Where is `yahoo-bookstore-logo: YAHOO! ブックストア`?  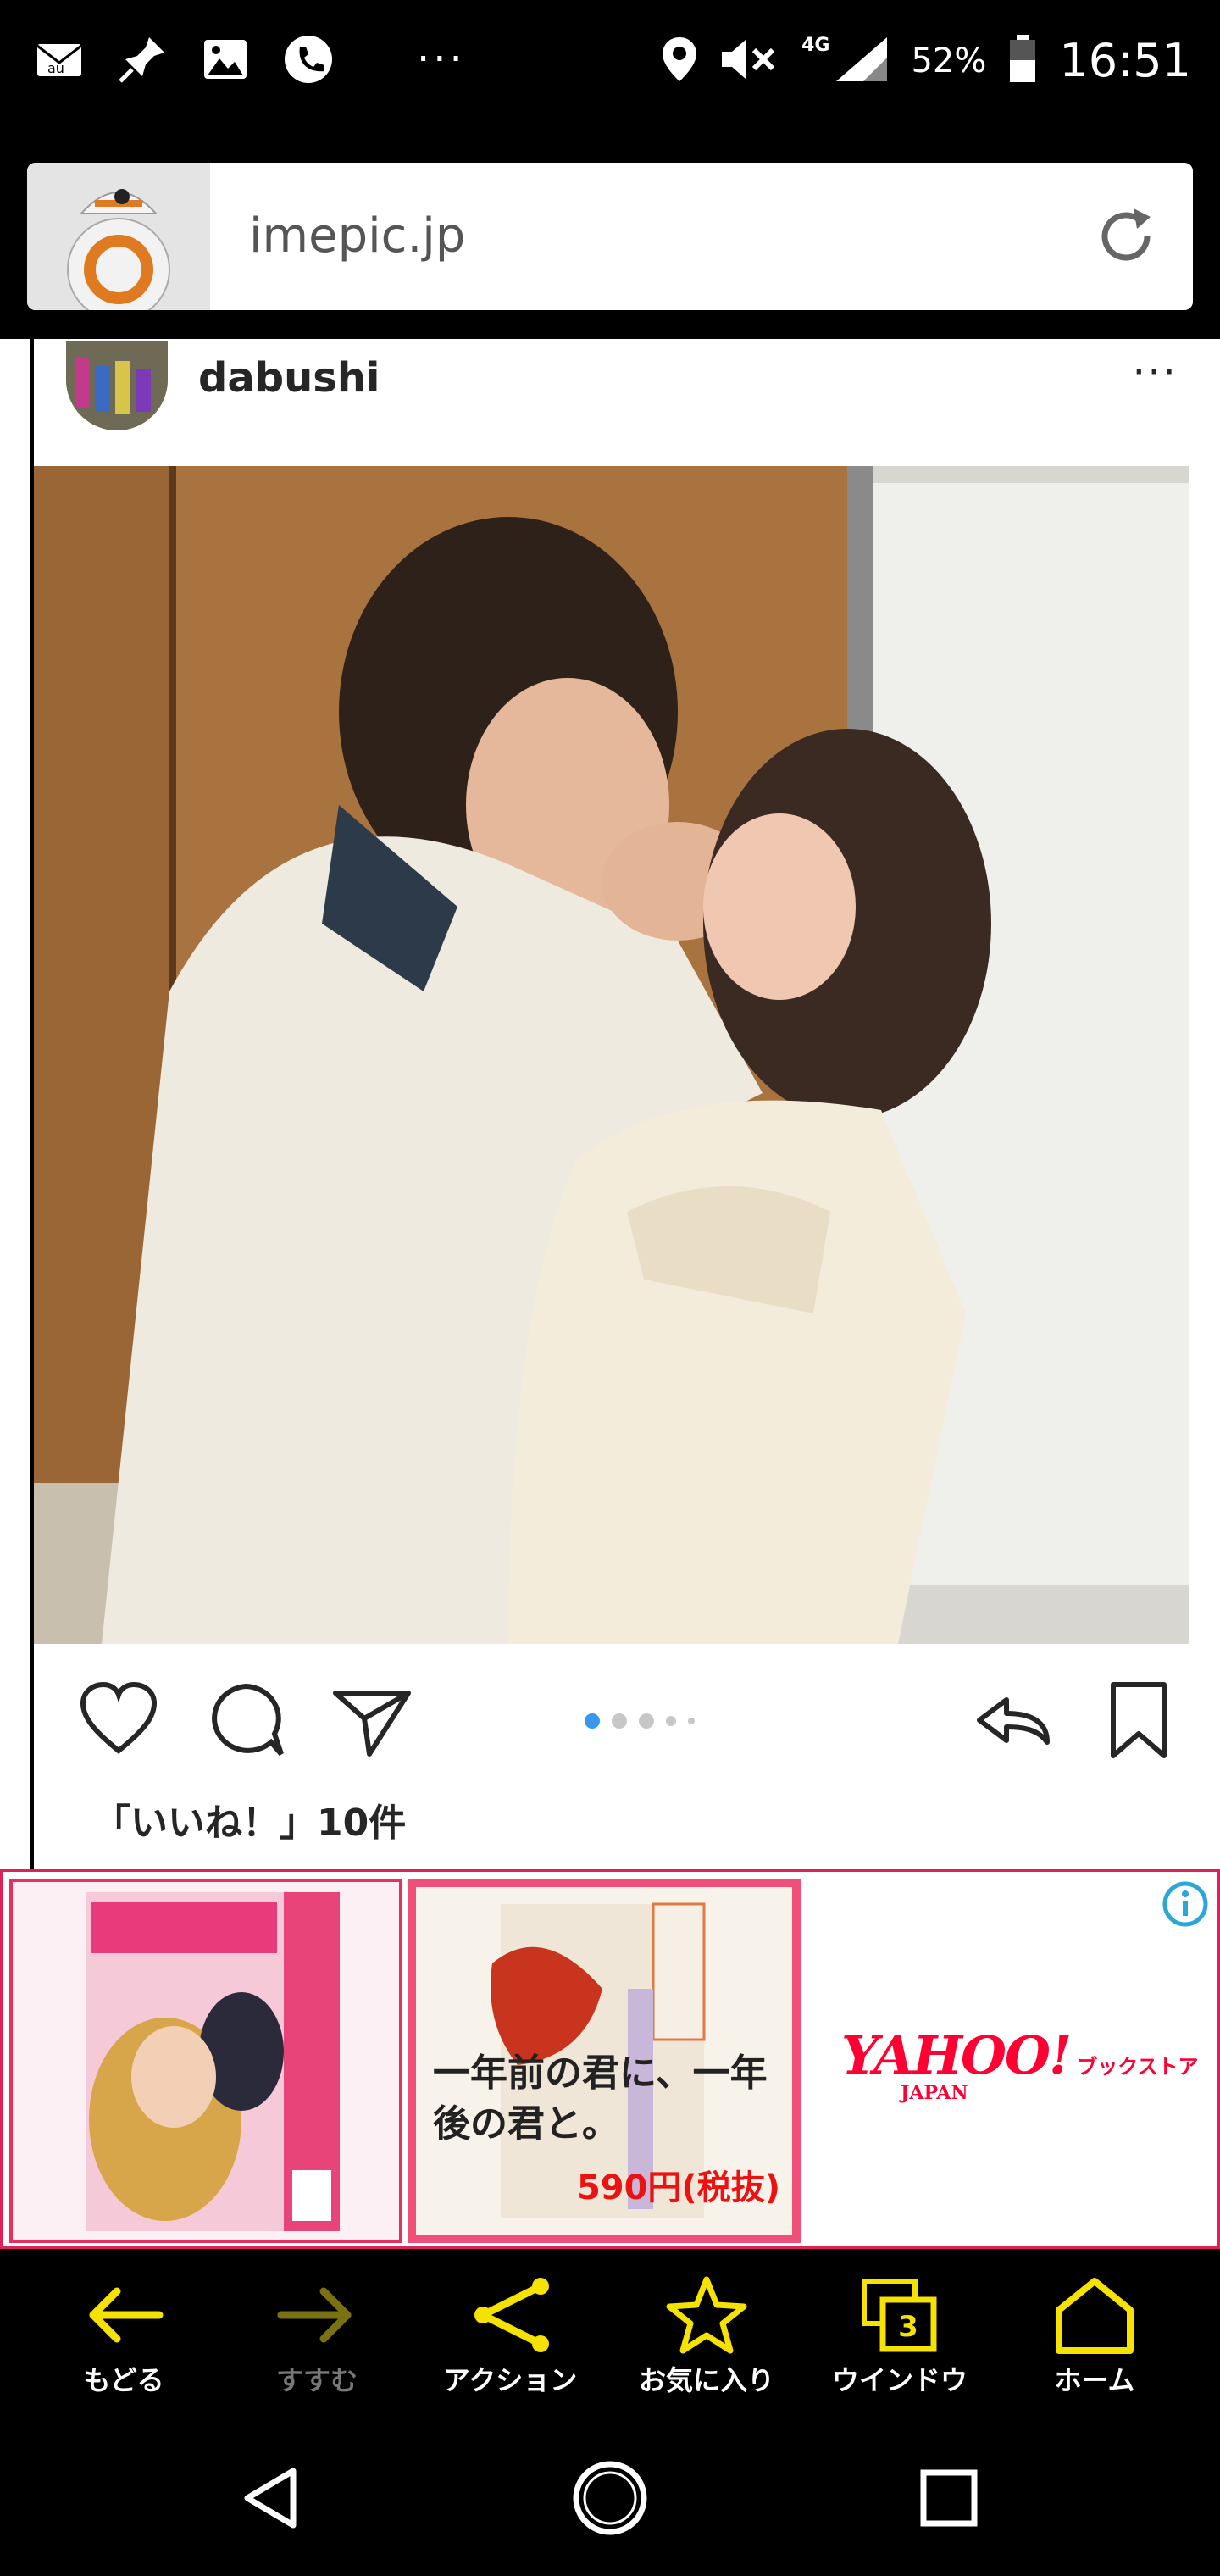 yahoo-bookstore-logo: YAHOO! ブックストア is located at coordinates (1020, 2055).